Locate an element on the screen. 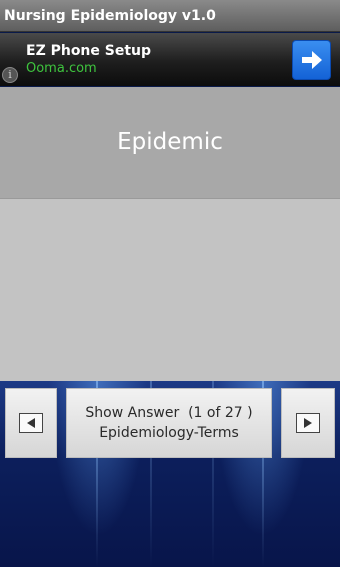  category-label: Epidemiology-Terms is located at coordinates (169, 433).